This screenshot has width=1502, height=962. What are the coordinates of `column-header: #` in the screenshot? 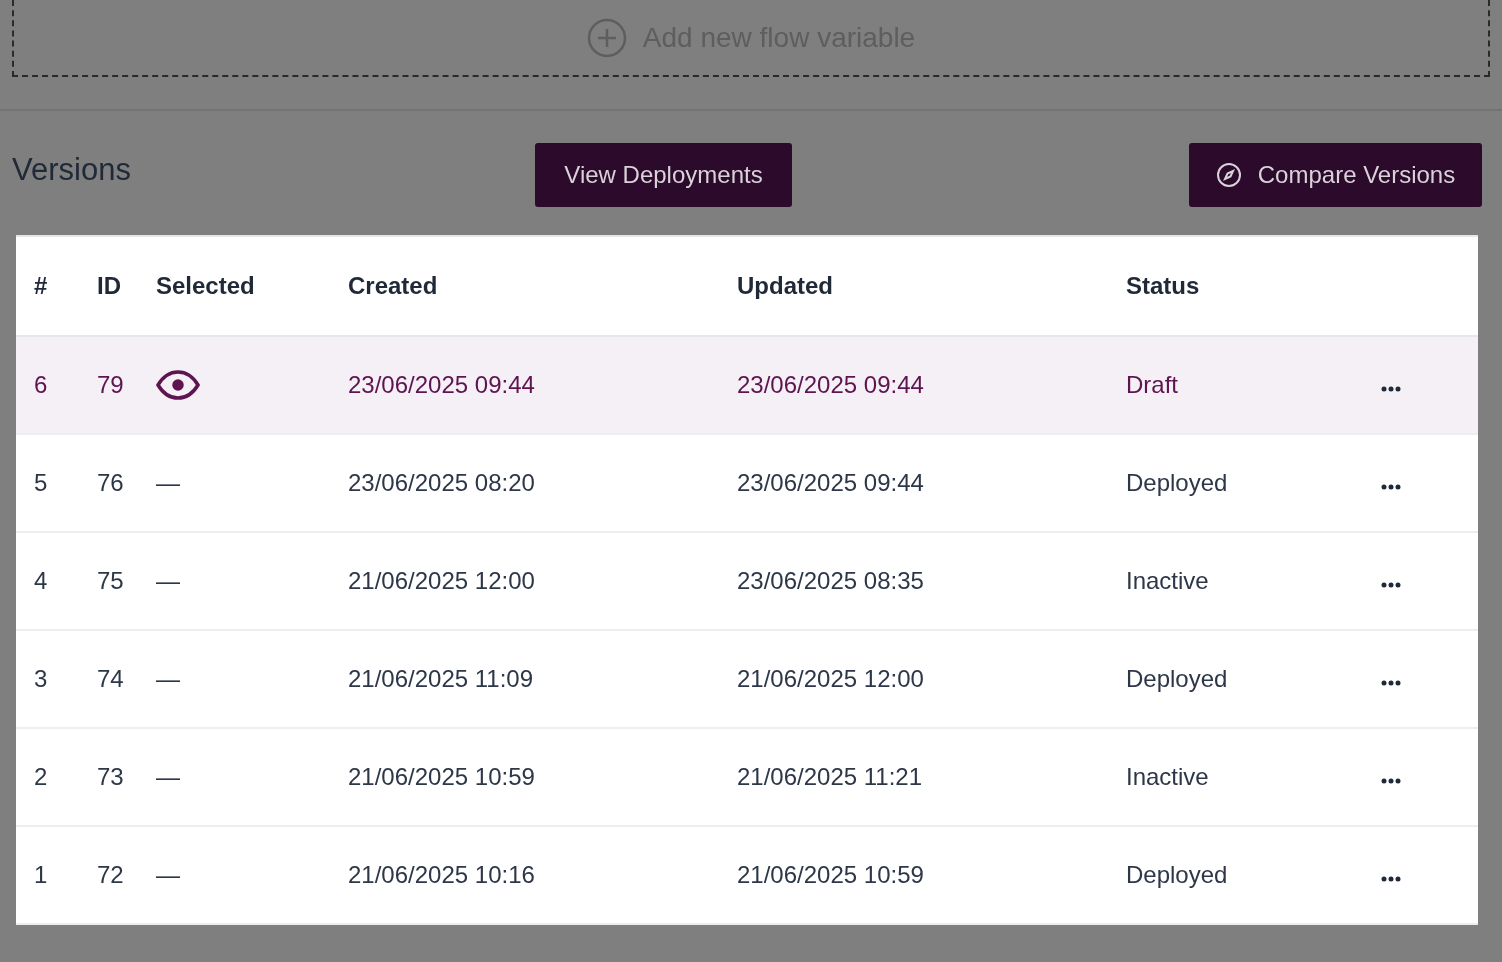 It's located at (41, 285).